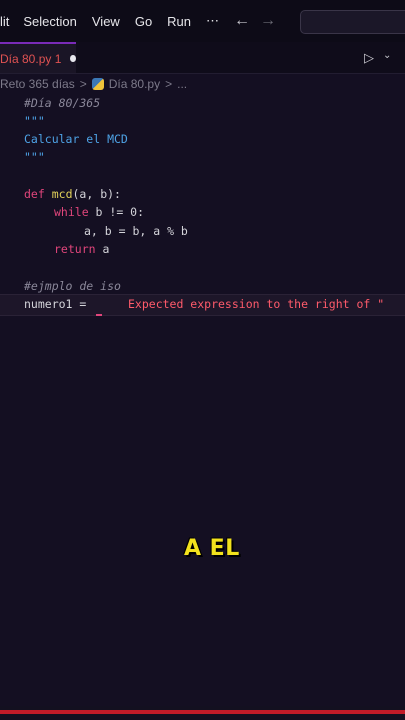 This screenshot has height=720, width=405. What do you see at coordinates (31, 58) in the screenshot?
I see `tab-label: Día 80.py 1` at bounding box center [31, 58].